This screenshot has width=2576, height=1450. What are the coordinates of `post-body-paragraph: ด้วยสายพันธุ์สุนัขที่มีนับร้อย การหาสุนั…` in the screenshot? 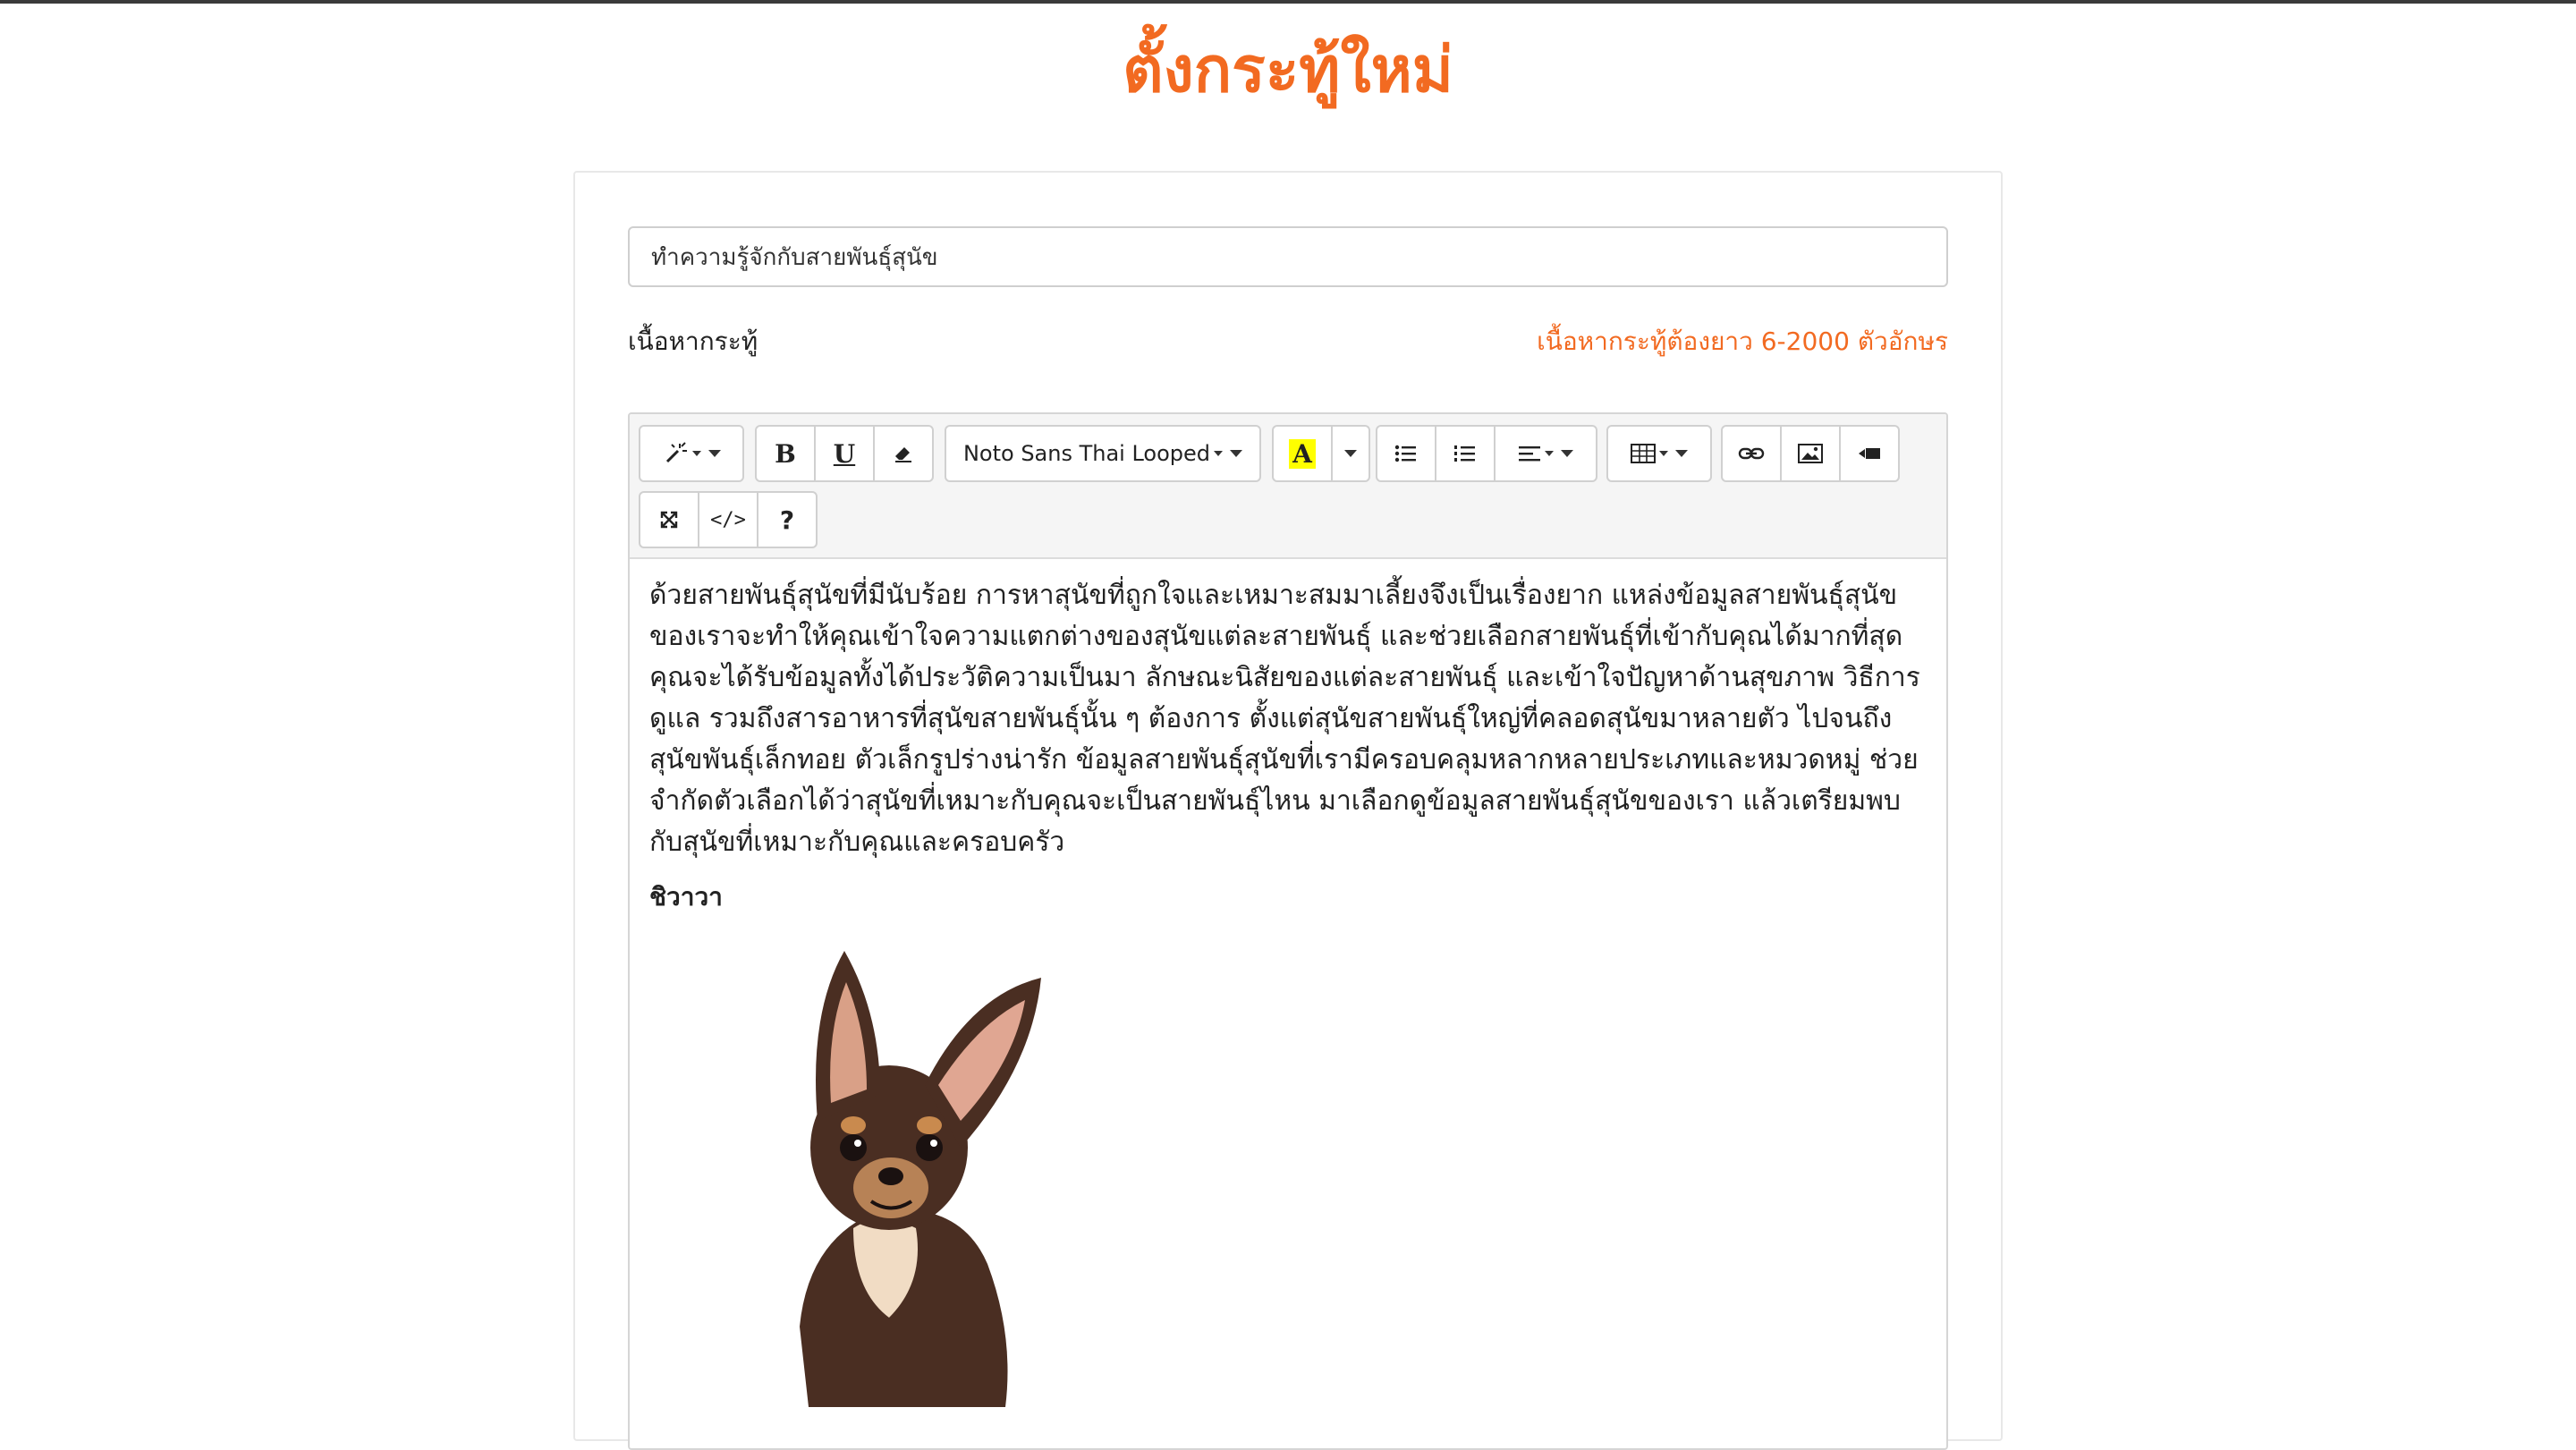 It's located at (1288, 719).